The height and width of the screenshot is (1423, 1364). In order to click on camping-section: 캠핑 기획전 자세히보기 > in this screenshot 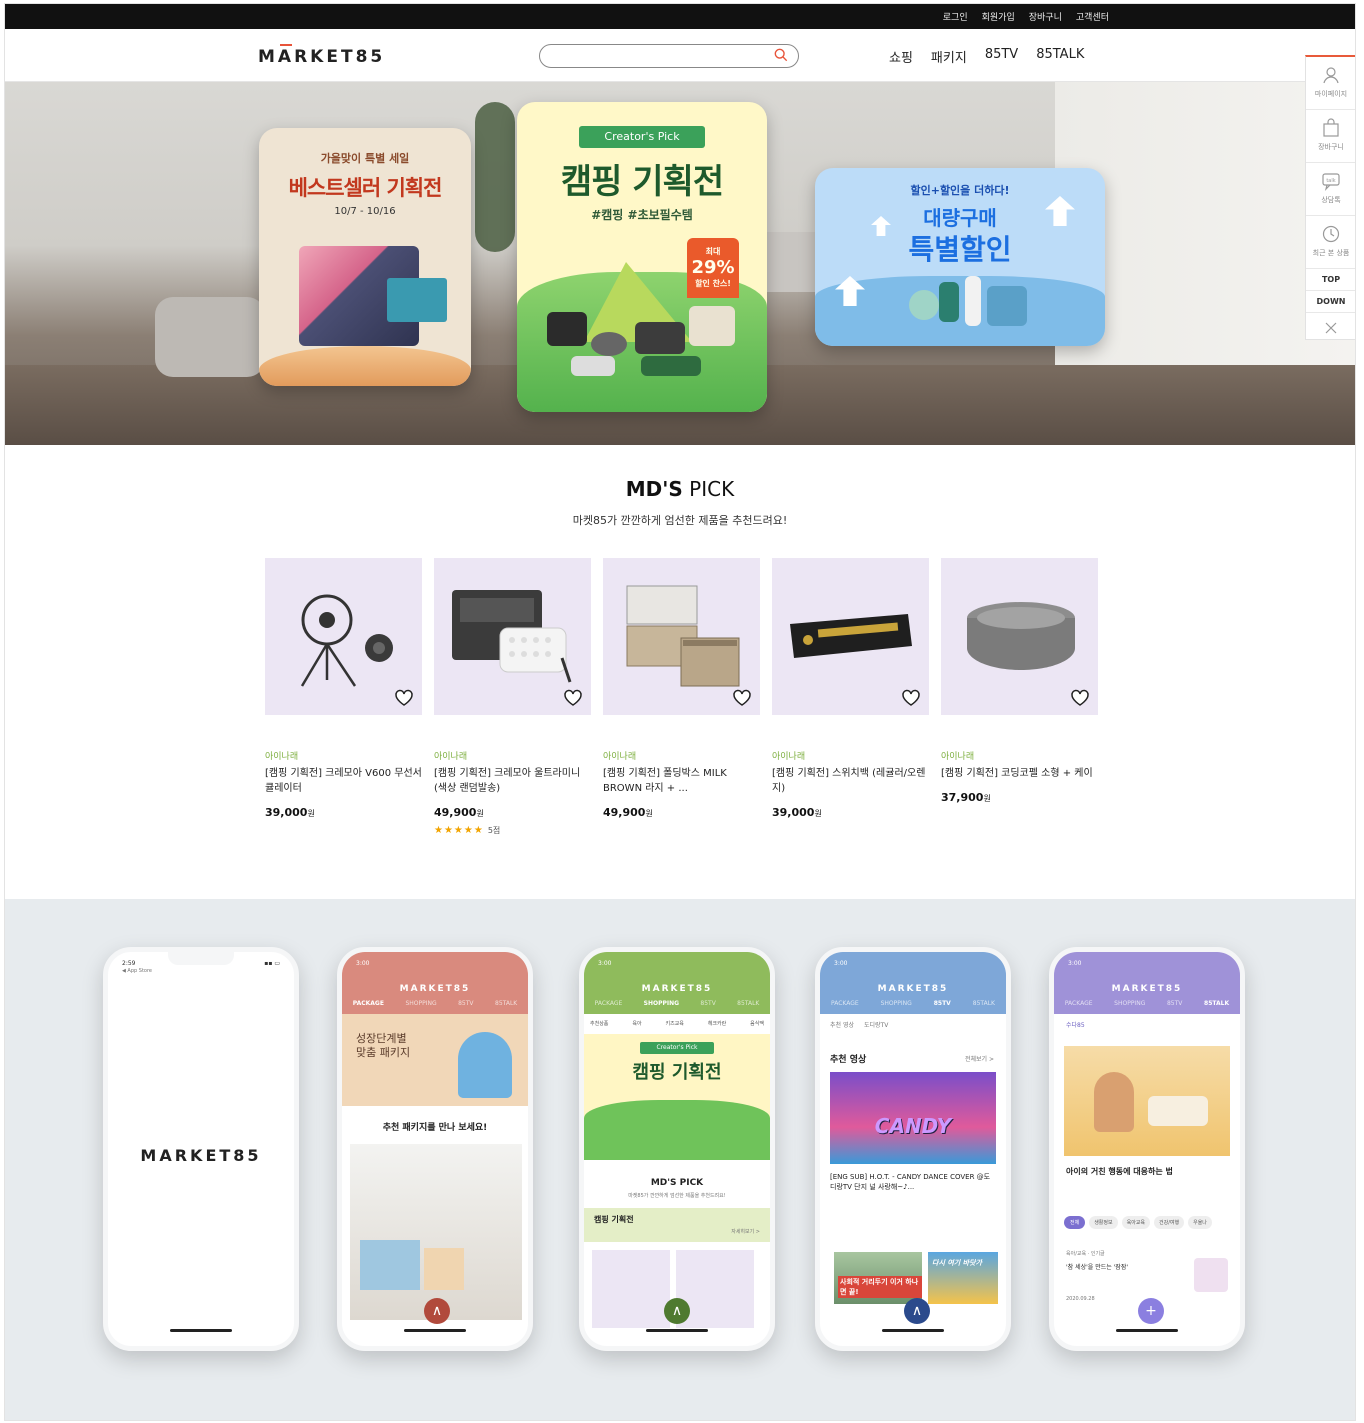, I will do `click(677, 1225)`.